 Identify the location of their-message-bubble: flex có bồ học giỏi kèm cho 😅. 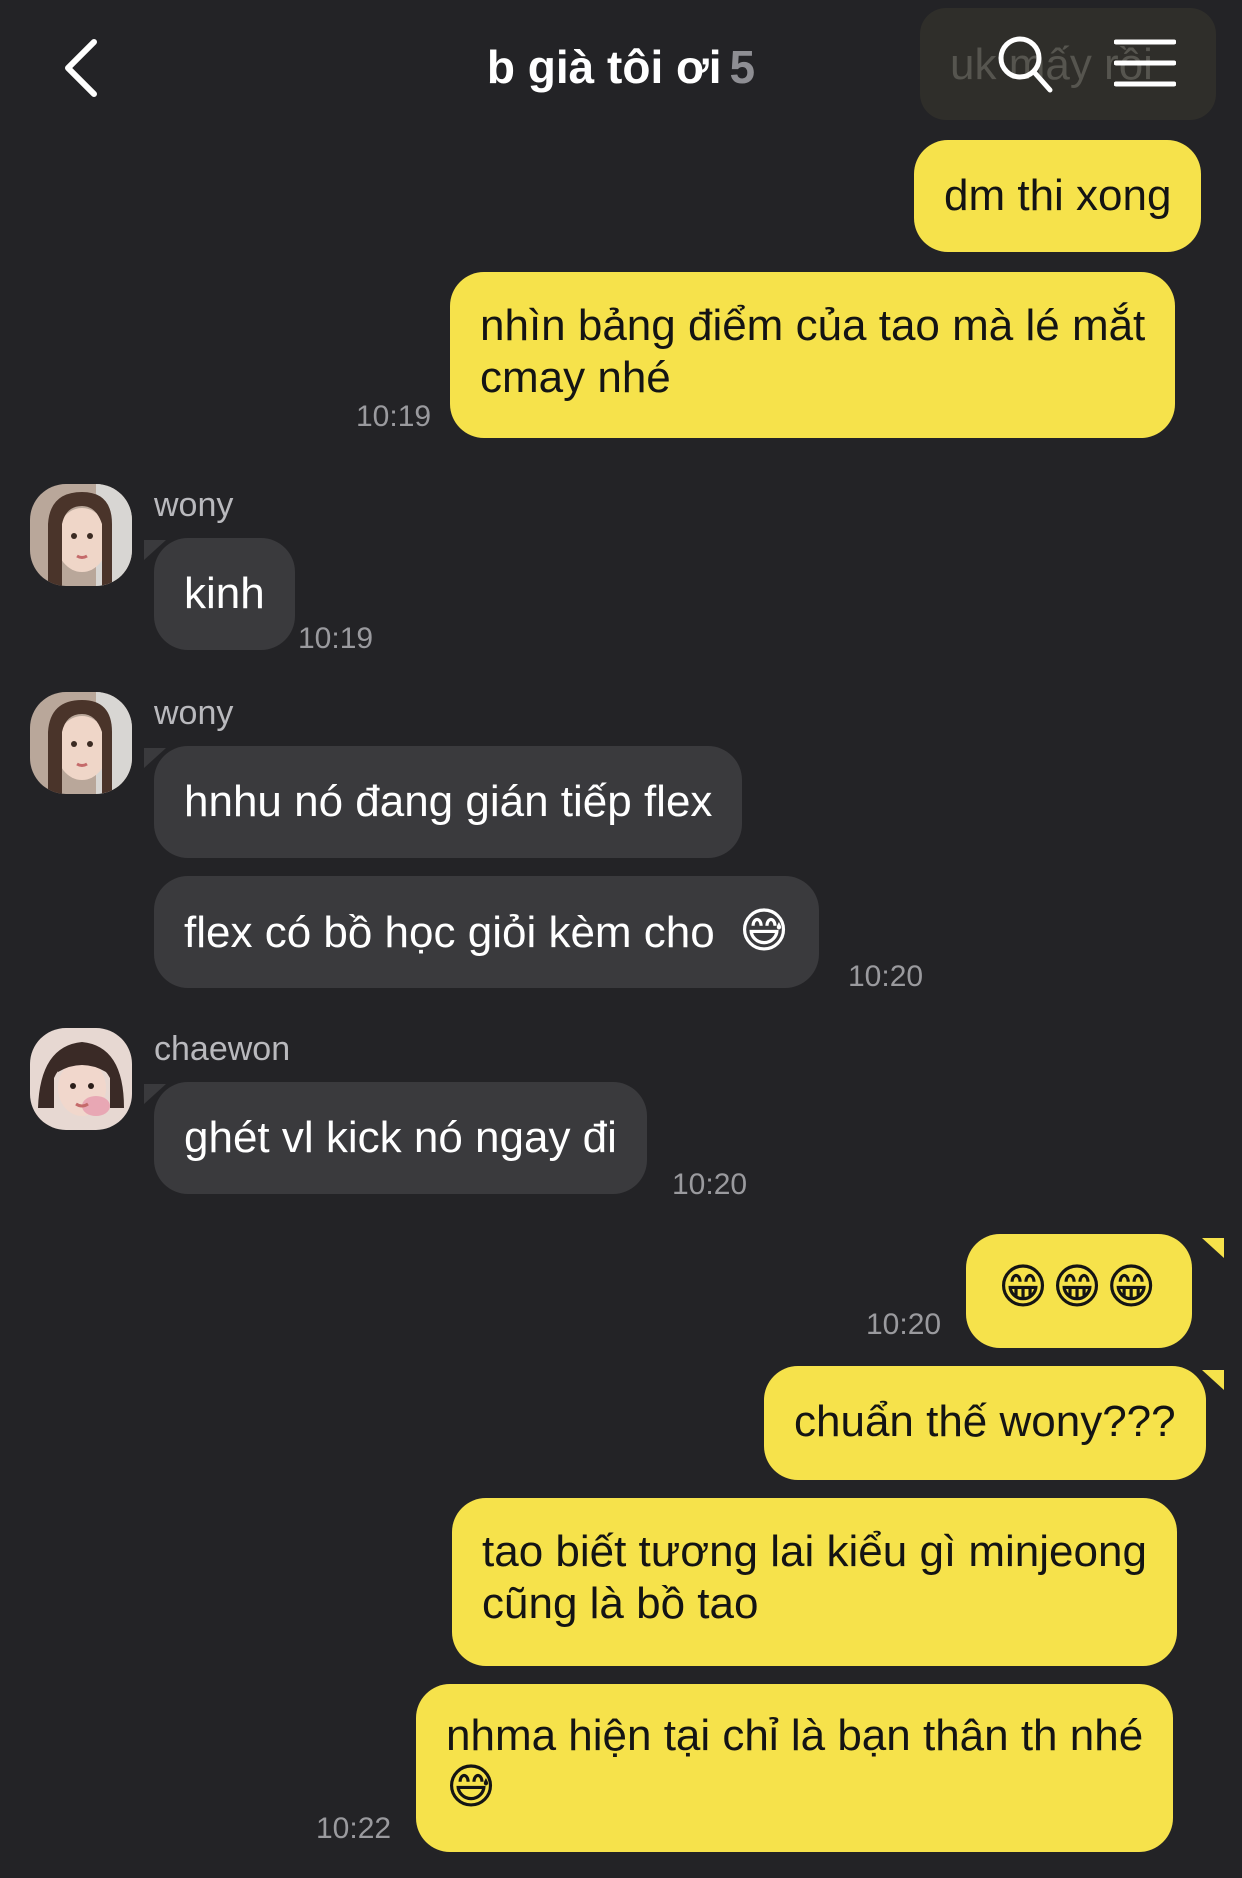
(487, 932).